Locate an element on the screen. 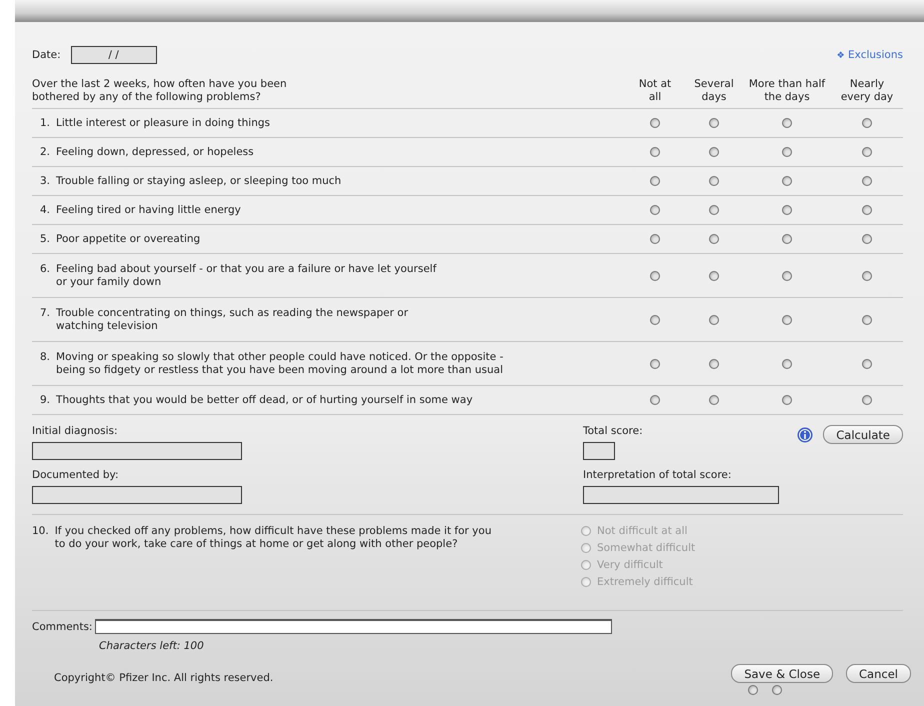 The image size is (924, 706). option-label: Somewhat difficult is located at coordinates (646, 548).